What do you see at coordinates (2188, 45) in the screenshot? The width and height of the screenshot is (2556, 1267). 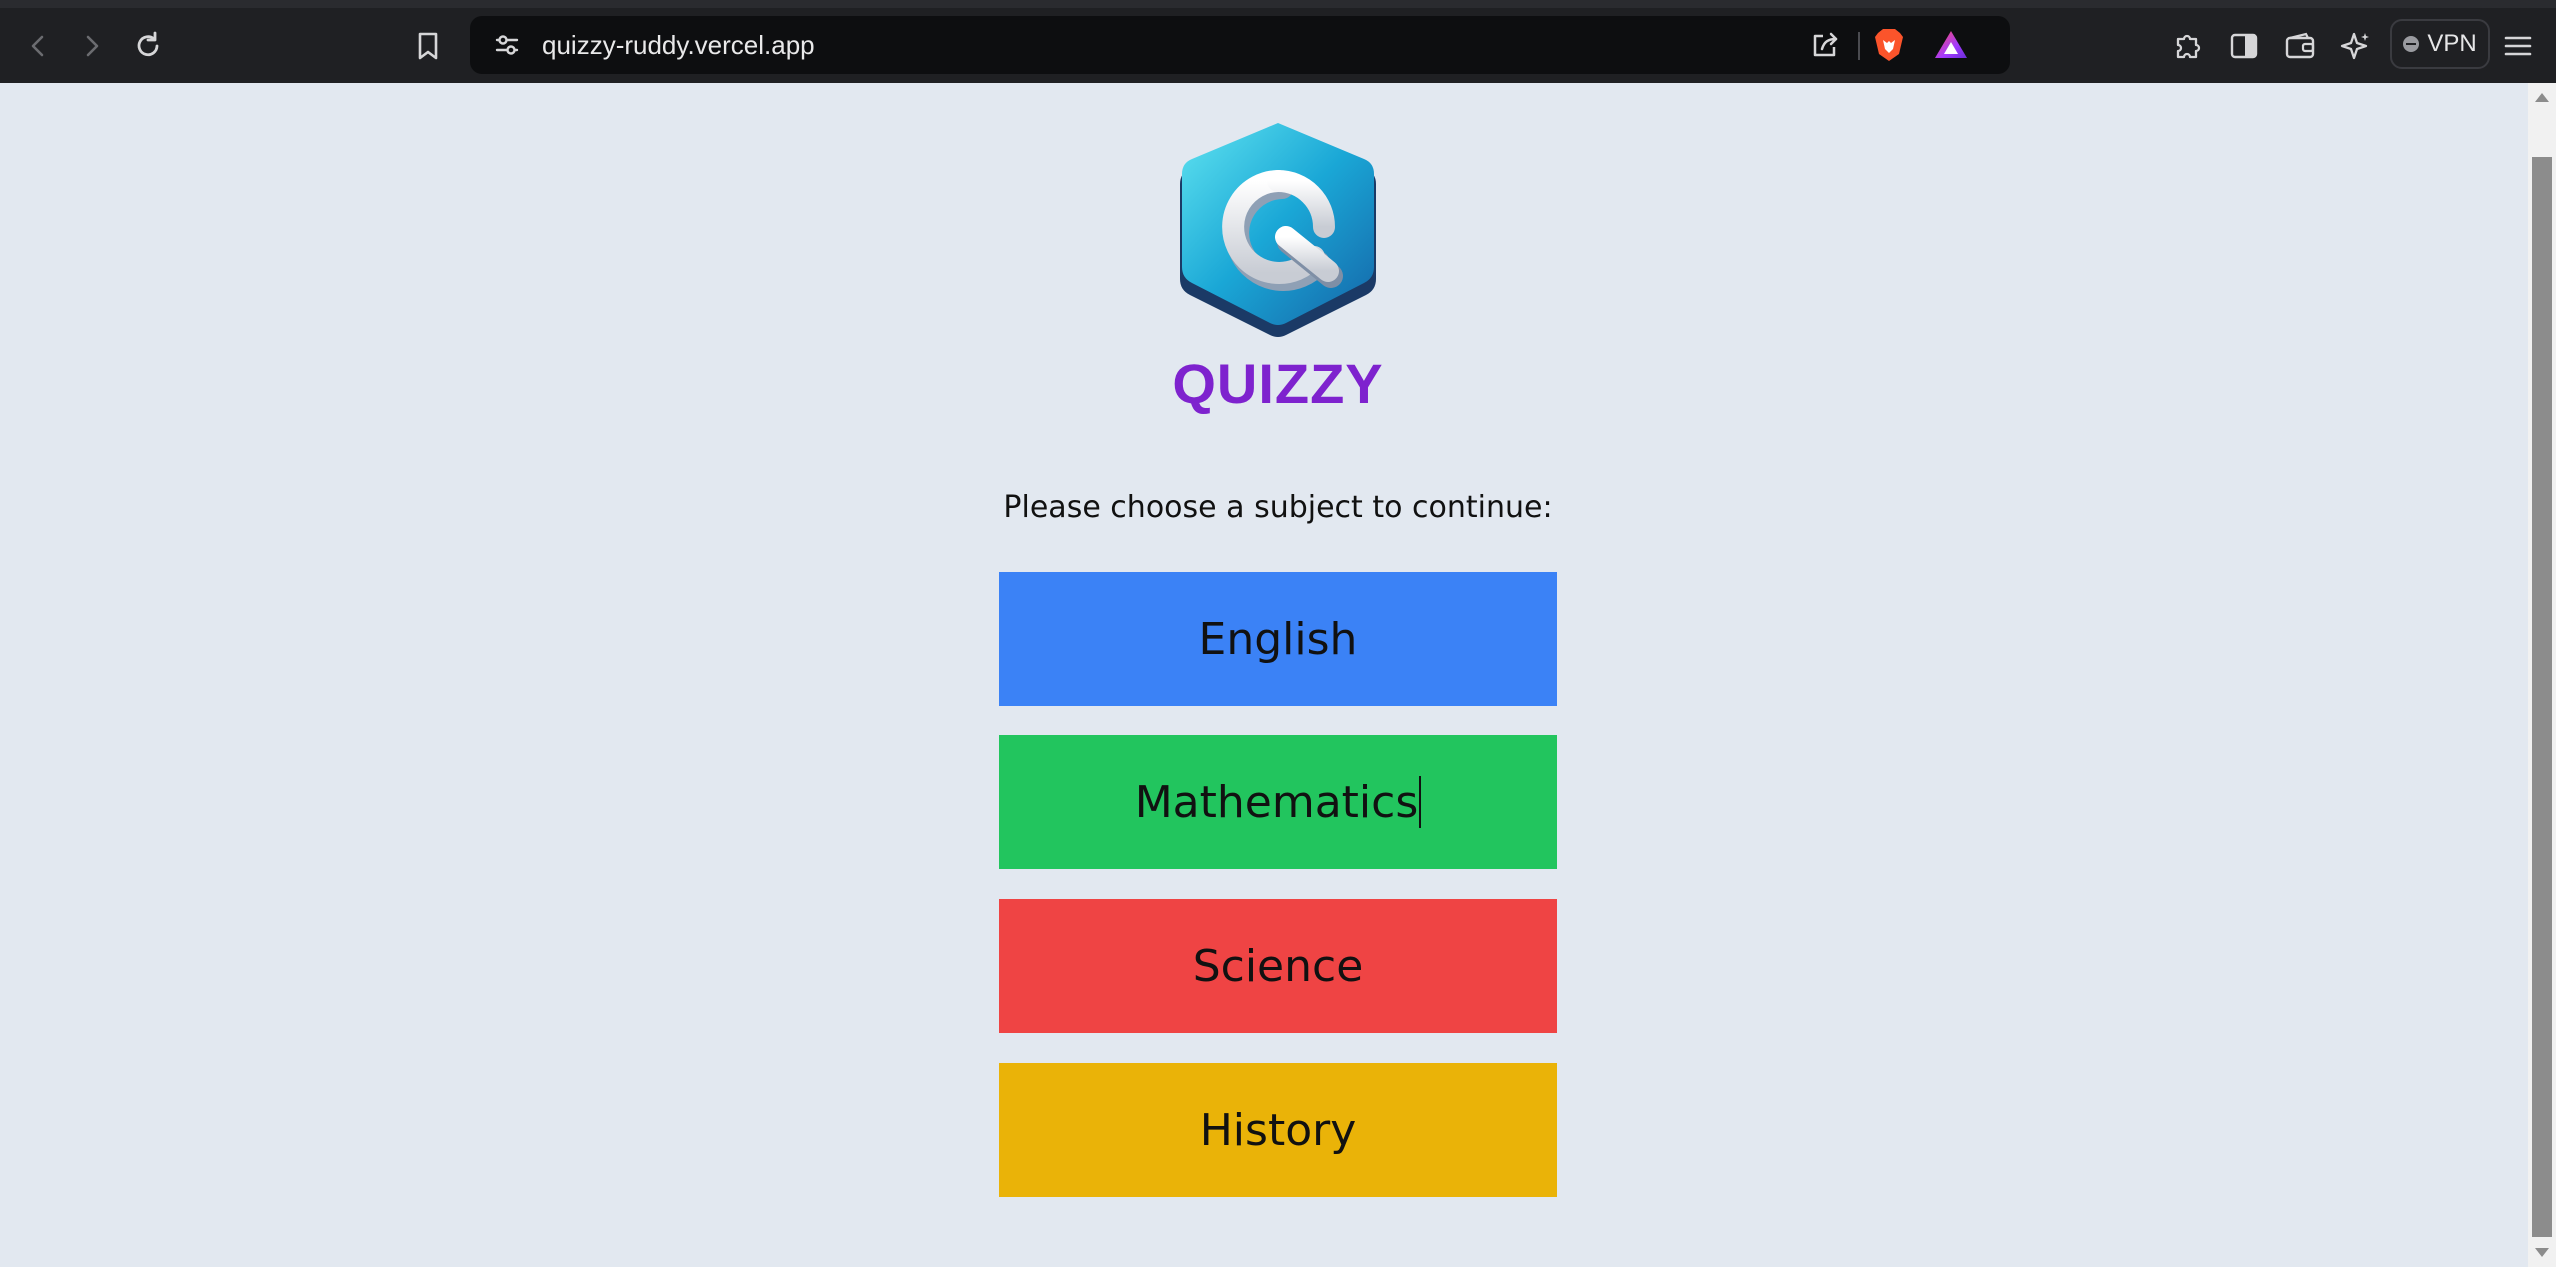 I see `puzzle-icon` at bounding box center [2188, 45].